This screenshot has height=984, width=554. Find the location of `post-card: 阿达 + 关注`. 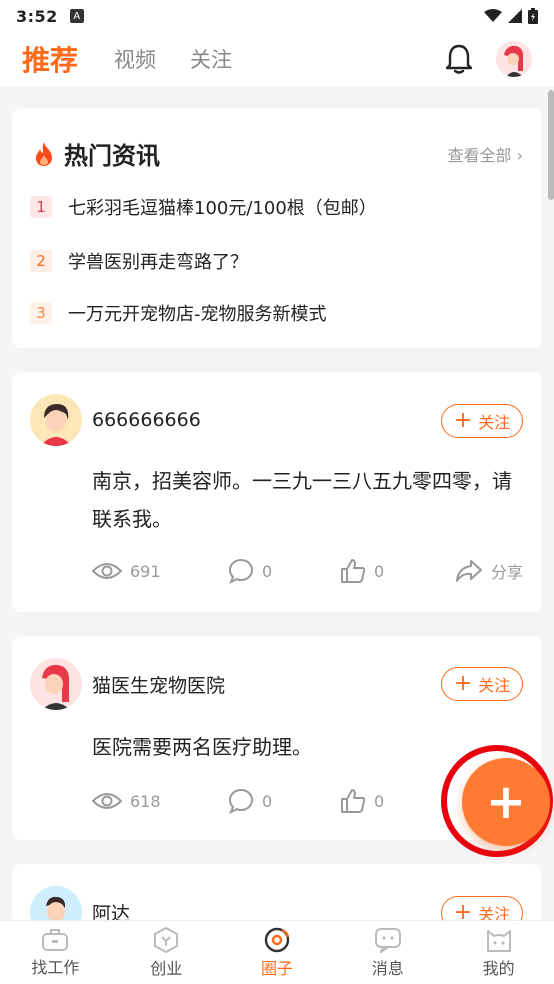

post-card: 阿达 + 关注 is located at coordinates (276, 894).